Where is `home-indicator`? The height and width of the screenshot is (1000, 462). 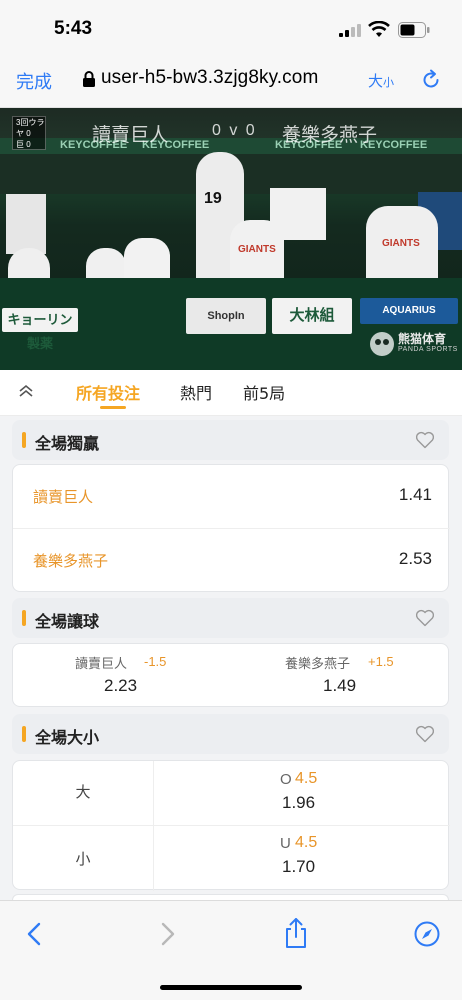
home-indicator is located at coordinates (231, 987).